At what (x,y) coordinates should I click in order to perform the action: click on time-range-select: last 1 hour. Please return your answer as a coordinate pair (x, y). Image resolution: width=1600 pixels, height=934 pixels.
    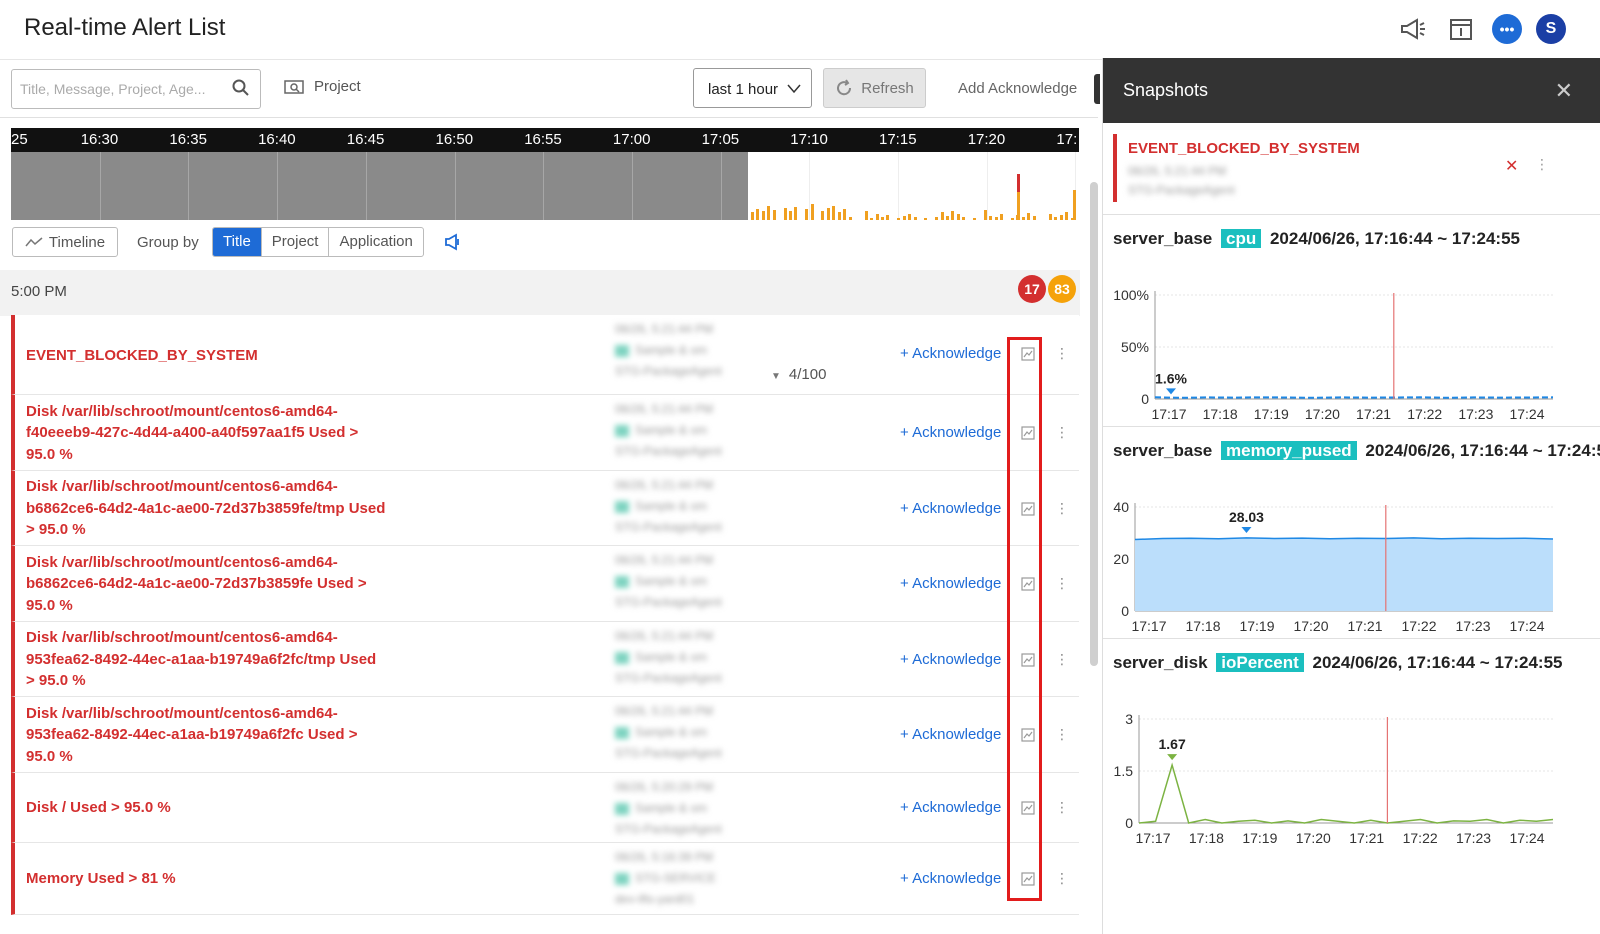
    Looking at the image, I should click on (752, 88).